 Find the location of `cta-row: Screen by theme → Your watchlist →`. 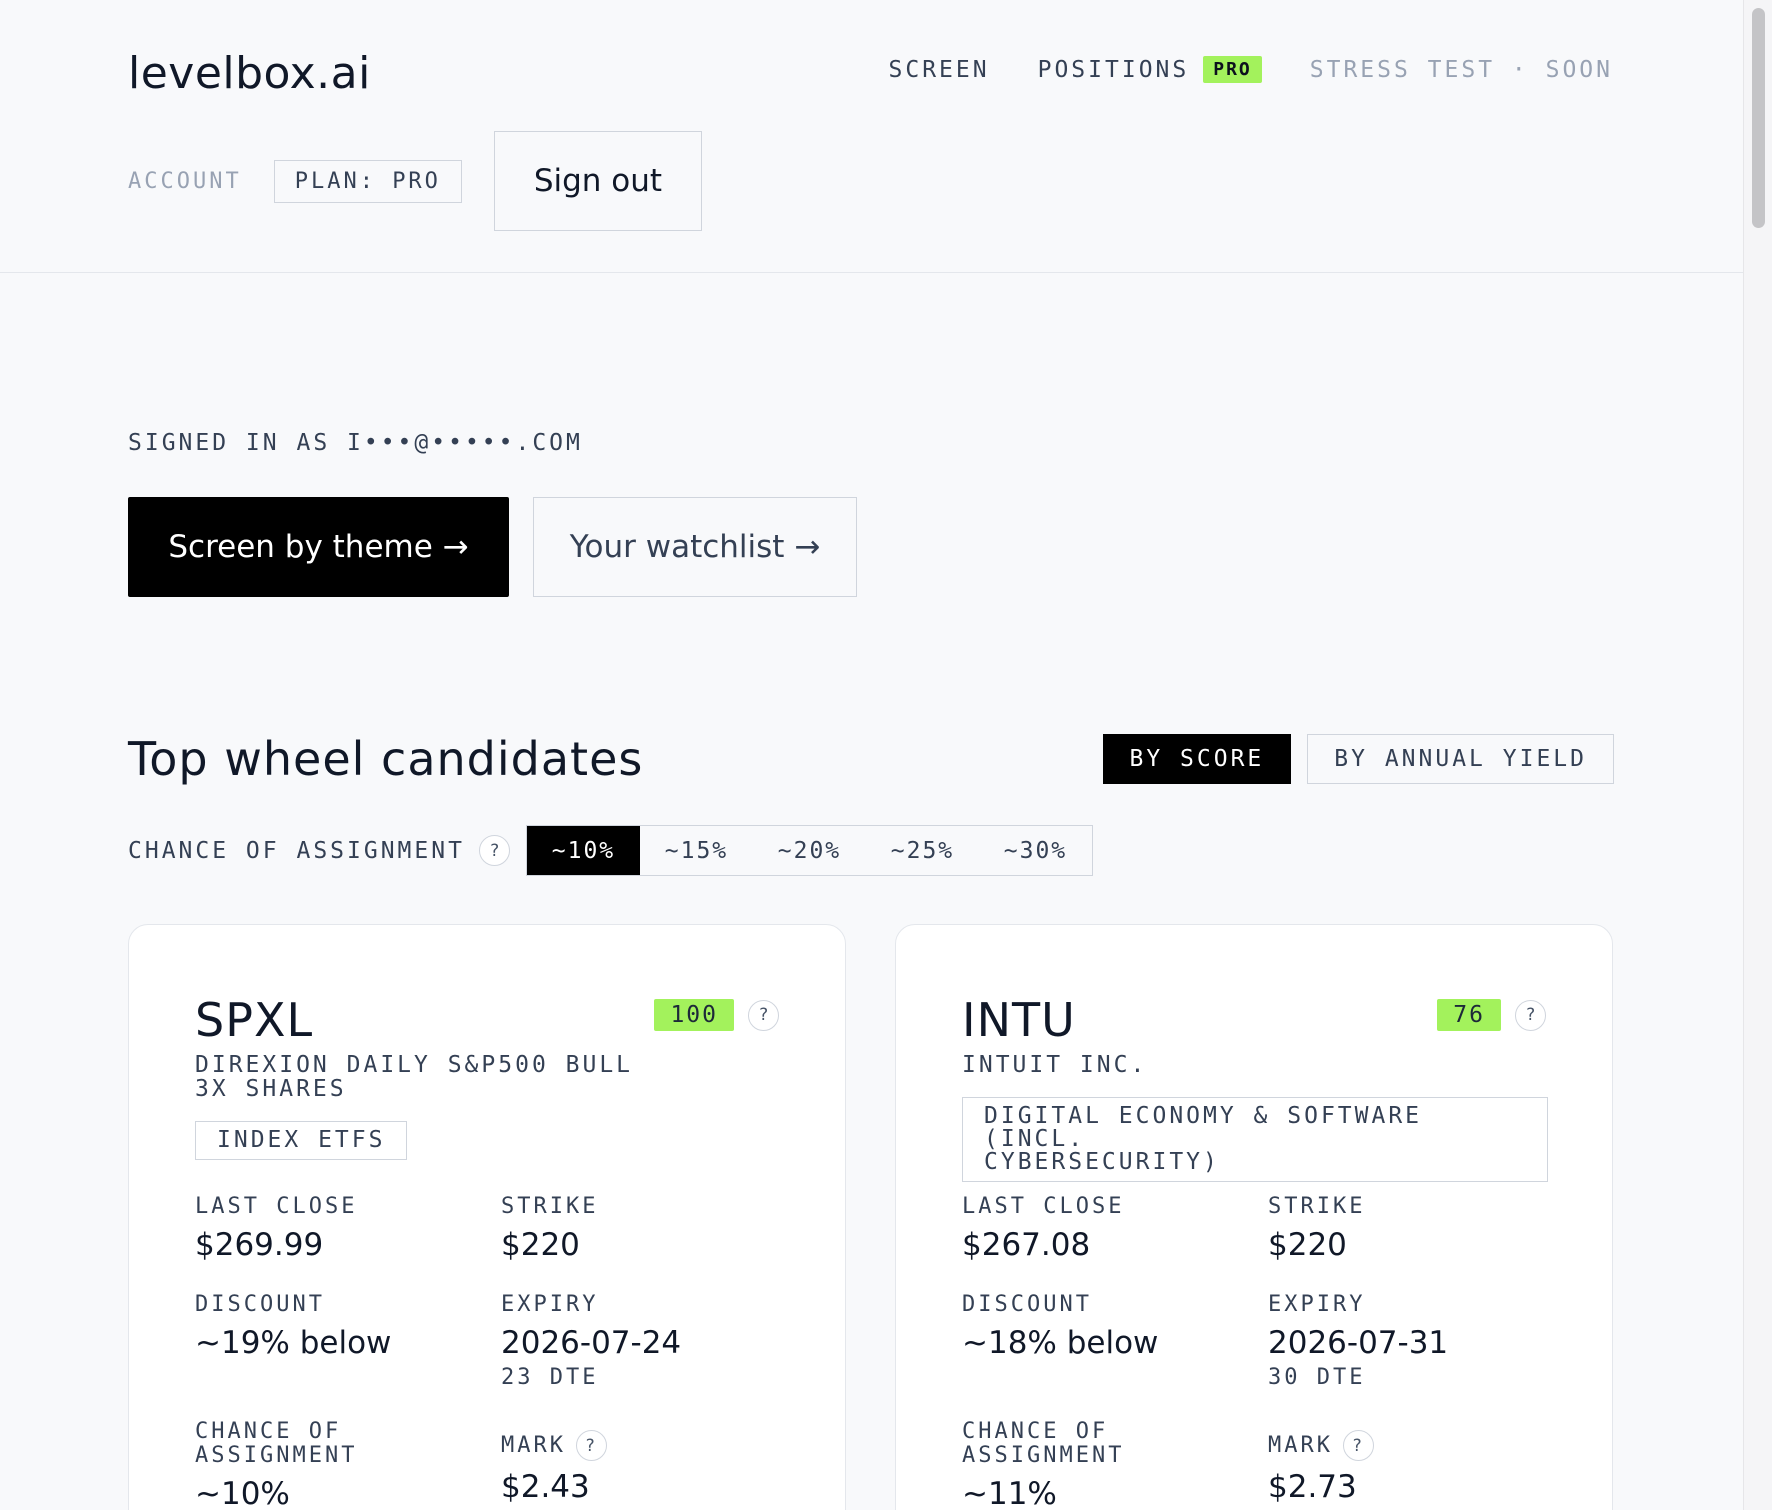

cta-row: Screen by theme → Your watchlist → is located at coordinates (492, 547).